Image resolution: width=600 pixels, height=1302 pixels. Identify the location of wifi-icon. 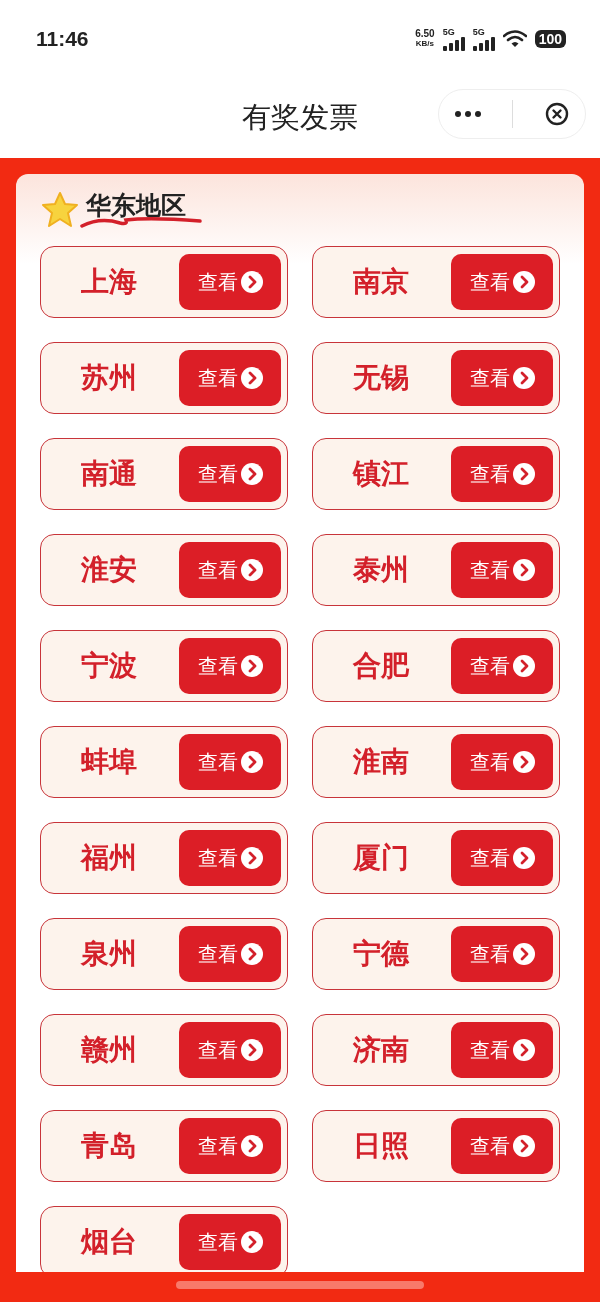
(514, 39).